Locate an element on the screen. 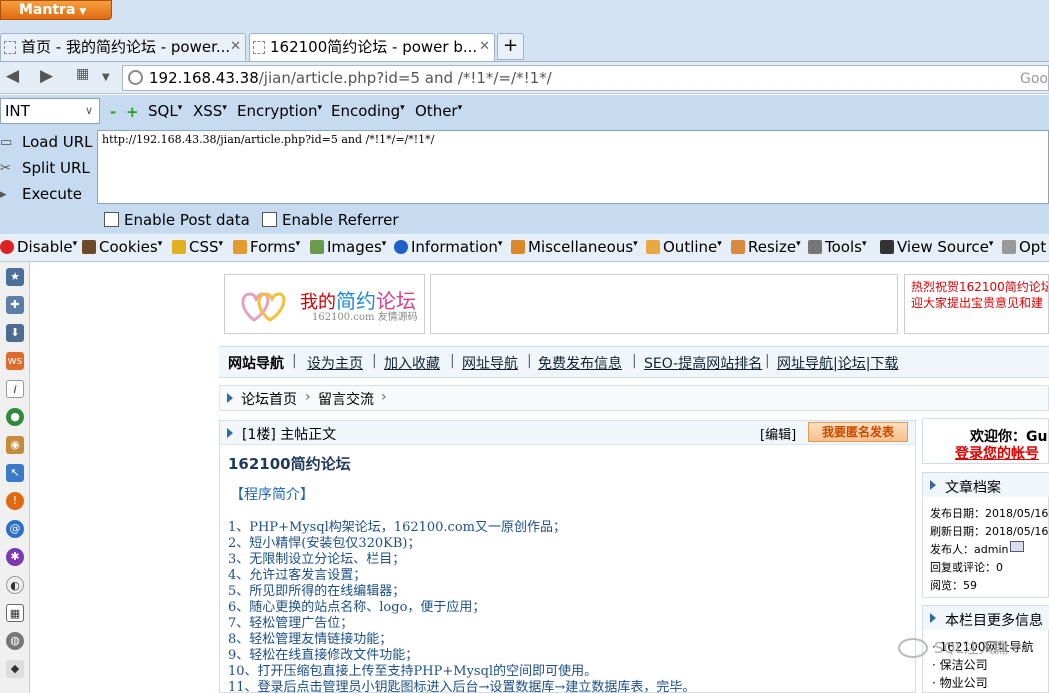 This screenshot has height=693, width=1049. menu-encoding: Encoding▾ is located at coordinates (368, 111).